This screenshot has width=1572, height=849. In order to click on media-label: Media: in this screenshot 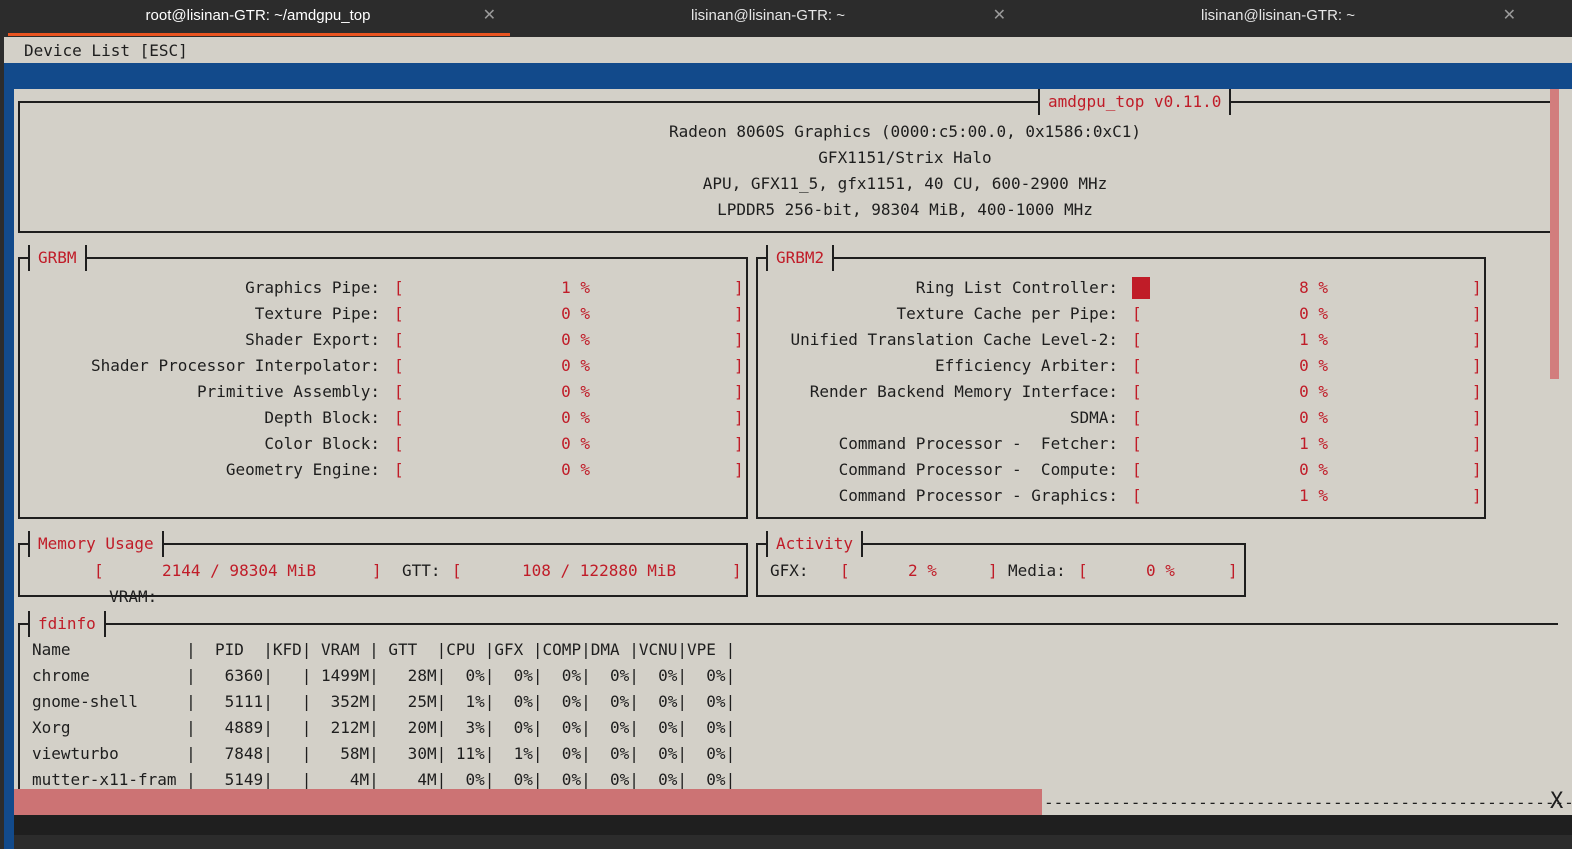, I will do `click(1037, 570)`.